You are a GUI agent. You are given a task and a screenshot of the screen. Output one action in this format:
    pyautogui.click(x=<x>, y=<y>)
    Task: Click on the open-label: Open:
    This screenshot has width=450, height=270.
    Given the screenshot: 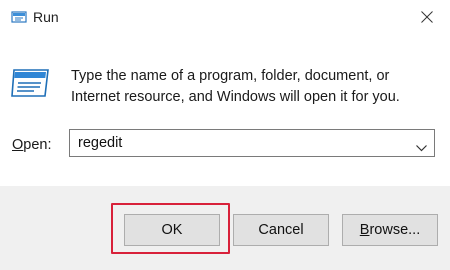 What is the action you would take?
    pyautogui.click(x=32, y=145)
    